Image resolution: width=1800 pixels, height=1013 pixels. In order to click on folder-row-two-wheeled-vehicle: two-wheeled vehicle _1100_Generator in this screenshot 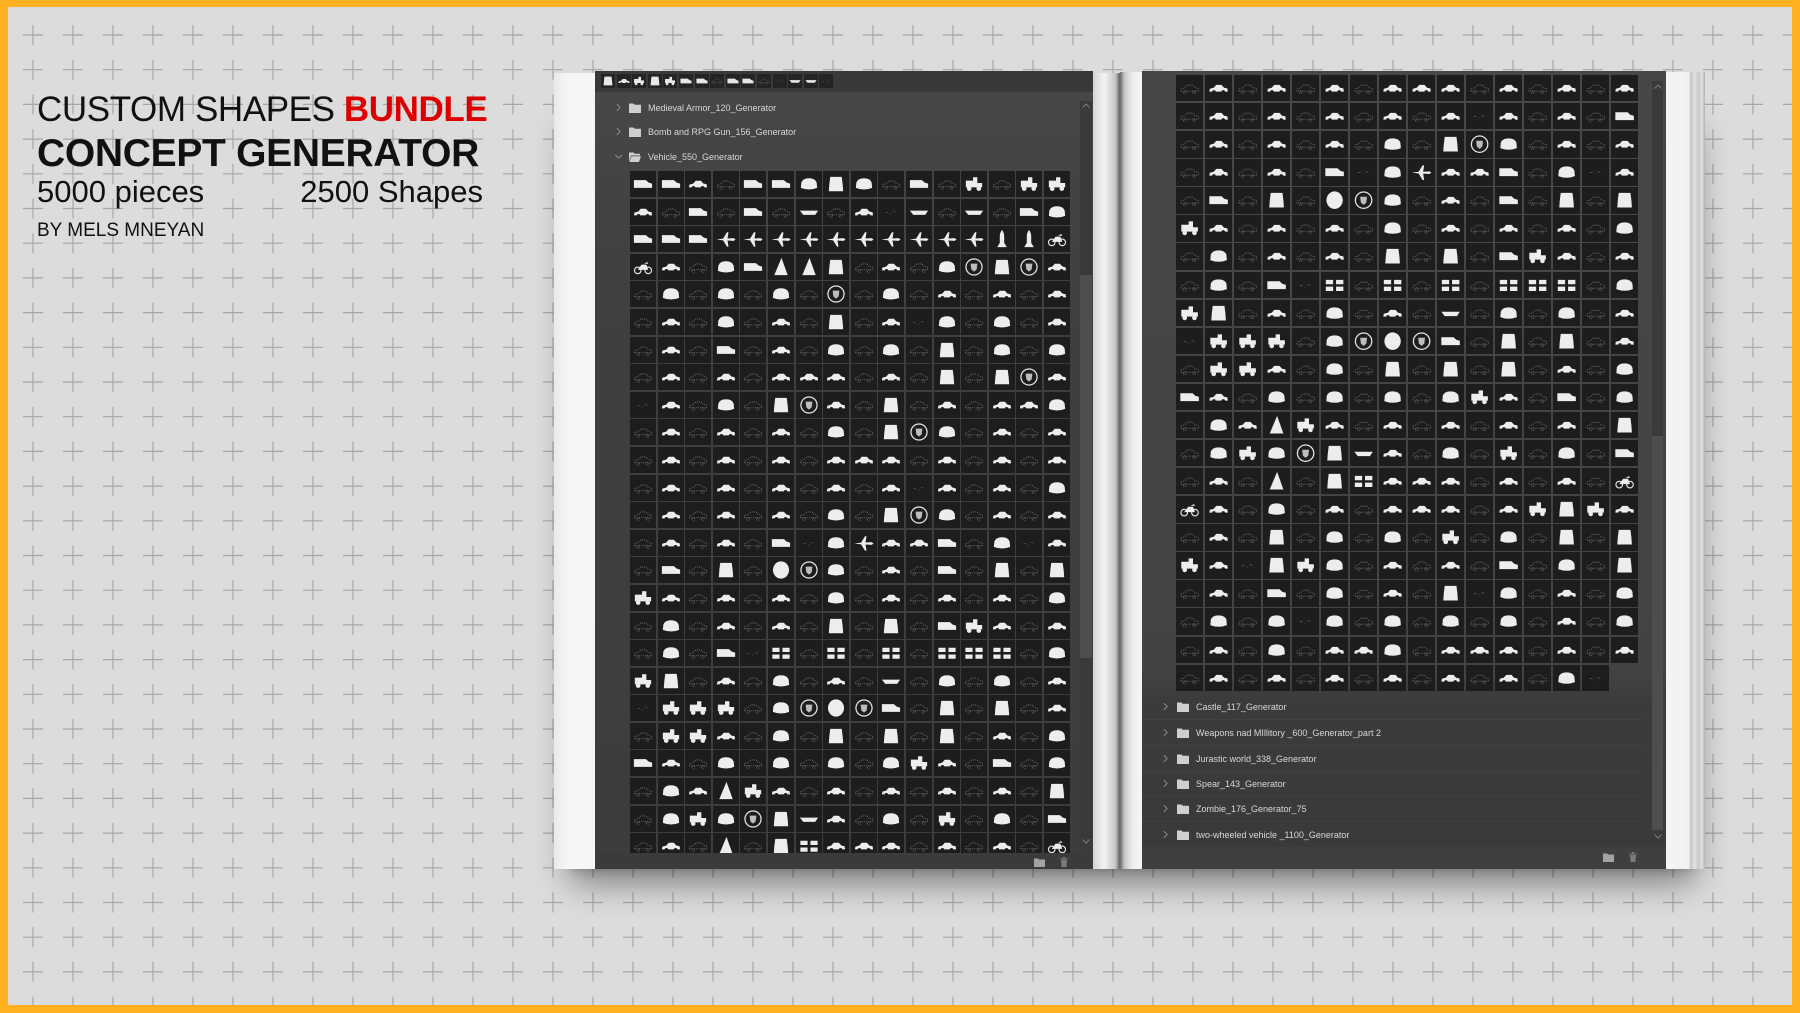, I will do `click(1392, 835)`.